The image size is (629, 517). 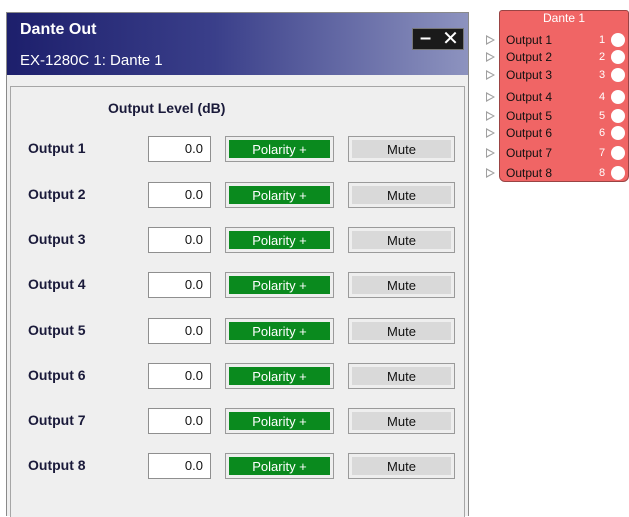 What do you see at coordinates (529, 153) in the screenshot?
I see `block-output-name: Output 7` at bounding box center [529, 153].